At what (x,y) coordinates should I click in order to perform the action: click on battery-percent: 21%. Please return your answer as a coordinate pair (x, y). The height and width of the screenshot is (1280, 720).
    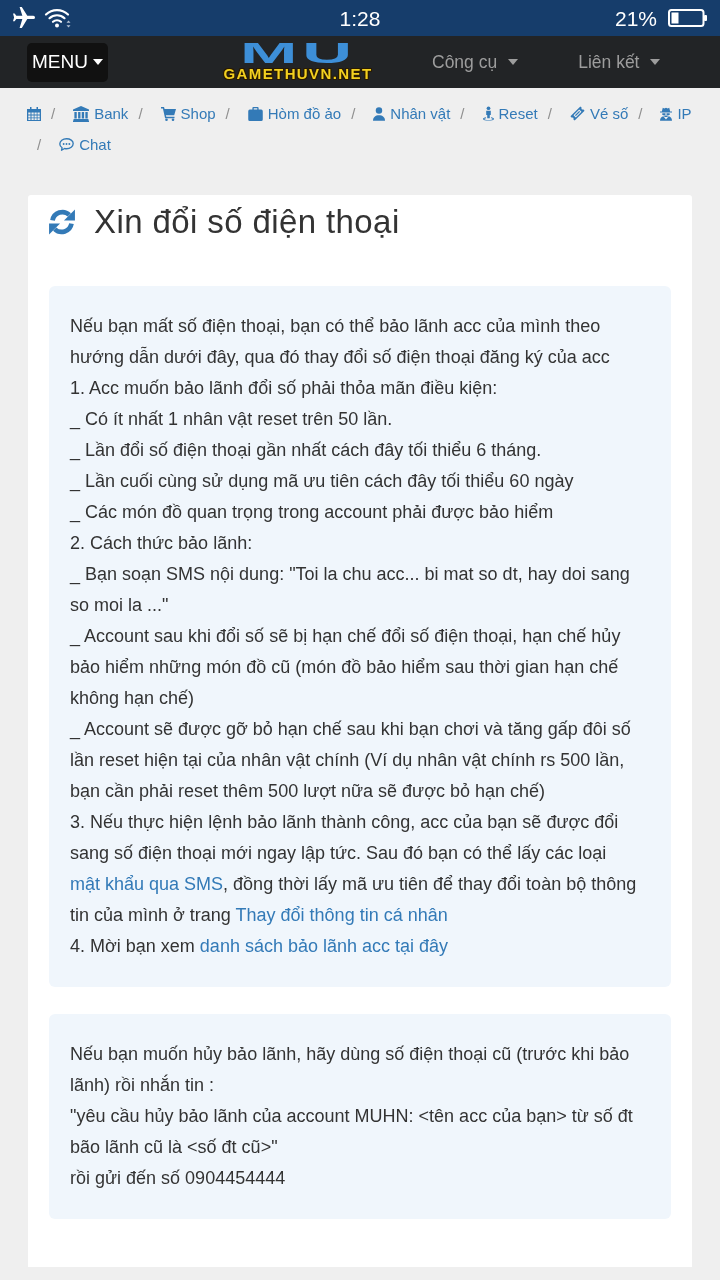
    Looking at the image, I should click on (635, 18).